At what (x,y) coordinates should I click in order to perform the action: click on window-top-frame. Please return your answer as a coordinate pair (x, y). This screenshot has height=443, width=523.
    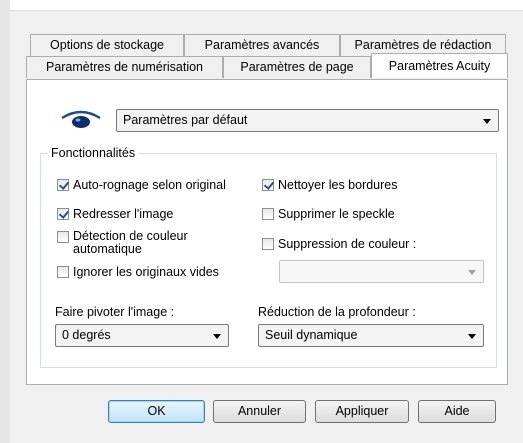
    Looking at the image, I should click on (261, 5).